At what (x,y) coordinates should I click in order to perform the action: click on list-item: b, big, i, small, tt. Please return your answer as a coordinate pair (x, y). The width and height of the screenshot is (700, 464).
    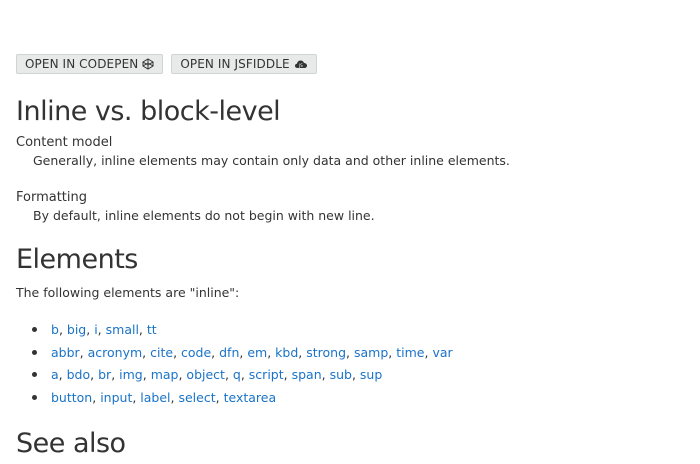
    Looking at the image, I should click on (241, 331).